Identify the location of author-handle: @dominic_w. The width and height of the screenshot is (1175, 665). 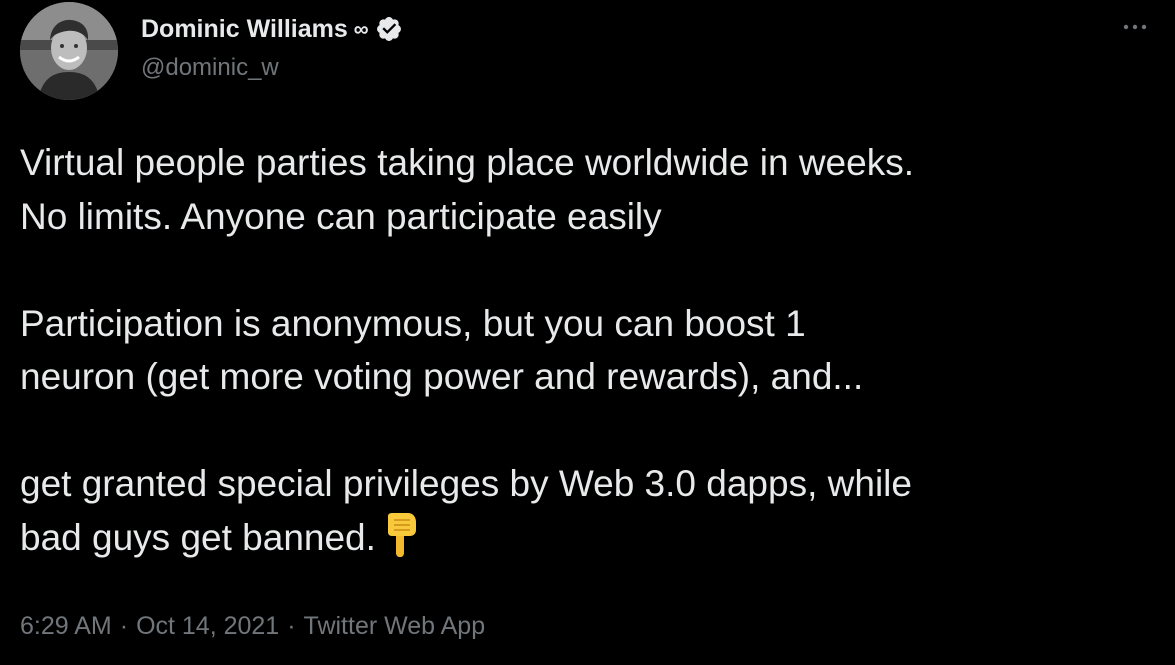
(272, 68).